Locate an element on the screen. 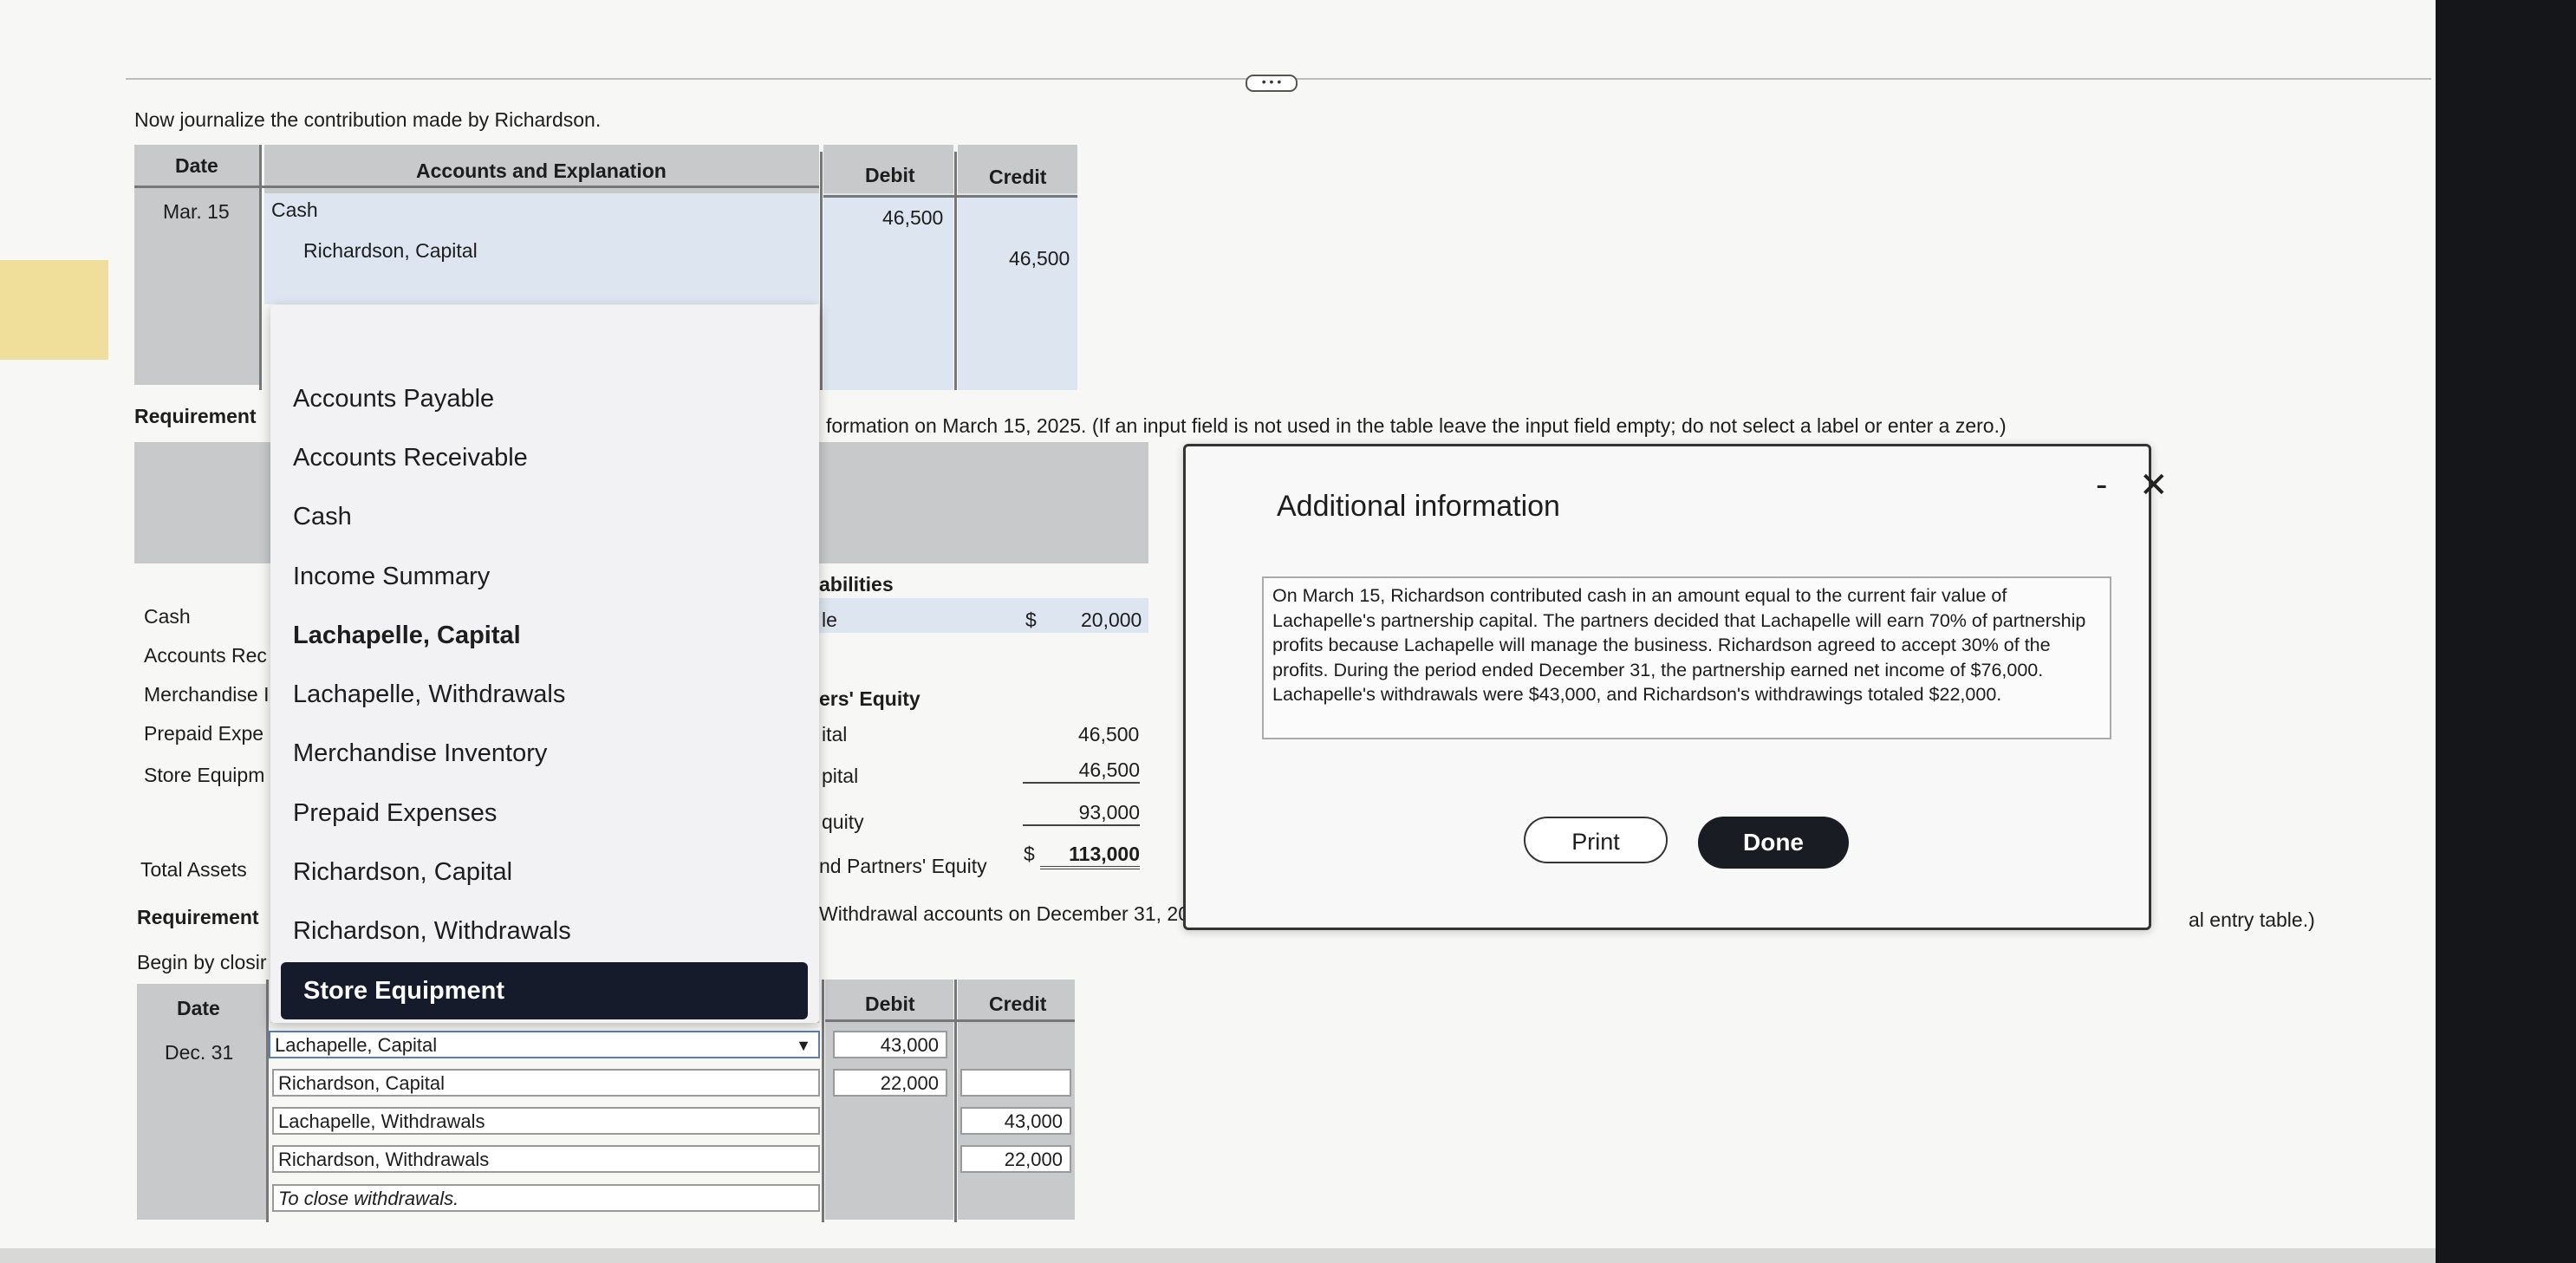 This screenshot has height=1263, width=2576. requirement3-label: Requirement is located at coordinates (198, 917).